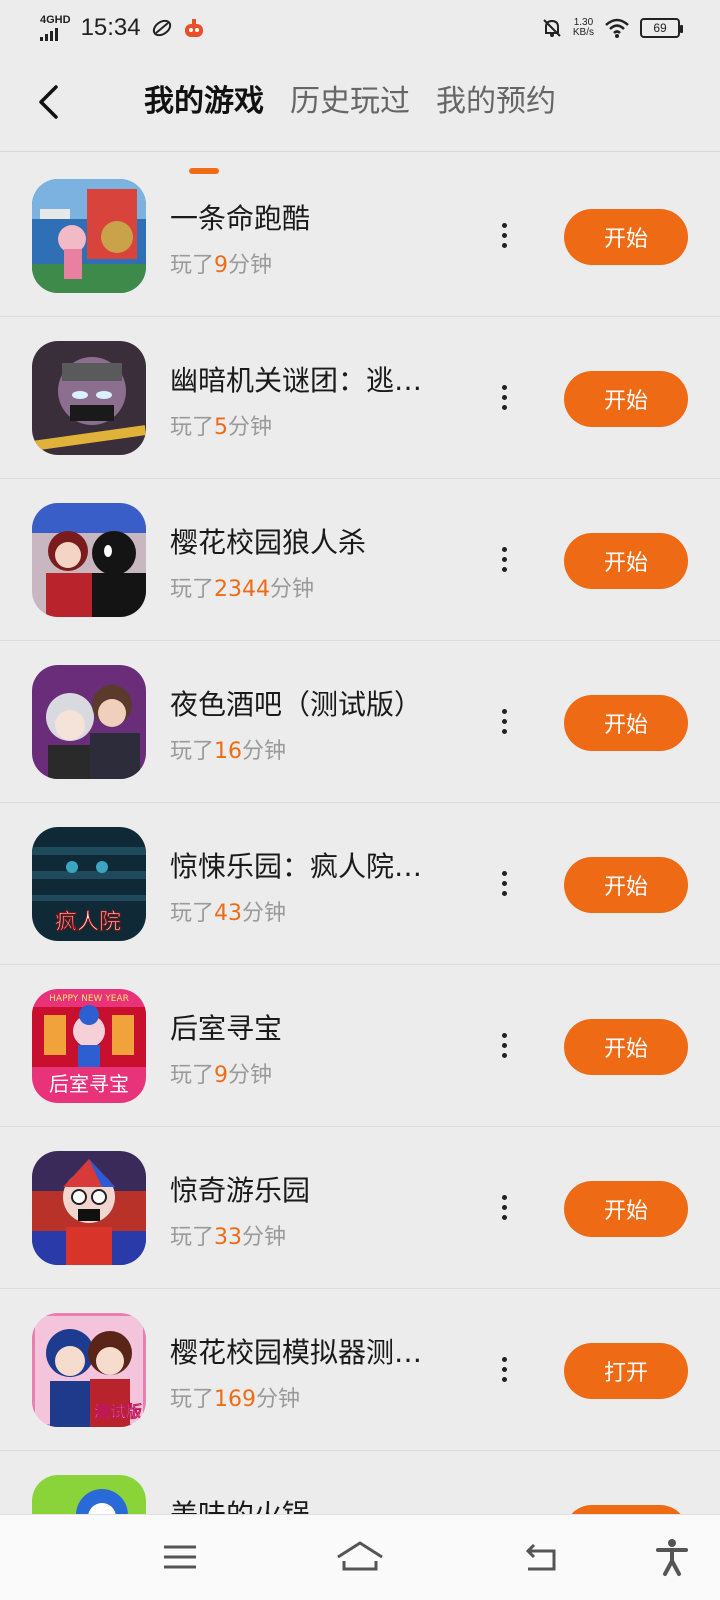 The image size is (720, 1600). What do you see at coordinates (360, 1208) in the screenshot?
I see `game-row: 惊奇游乐园 玩了33分钟 开始` at bounding box center [360, 1208].